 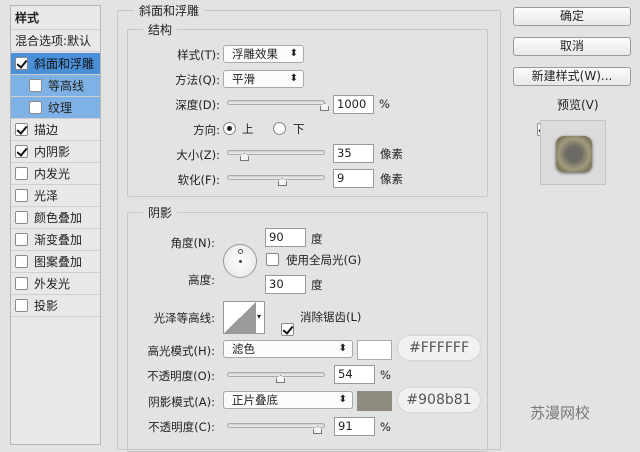 I want to click on sidebar-item: 斜面和浮雕, so click(x=55, y=64).